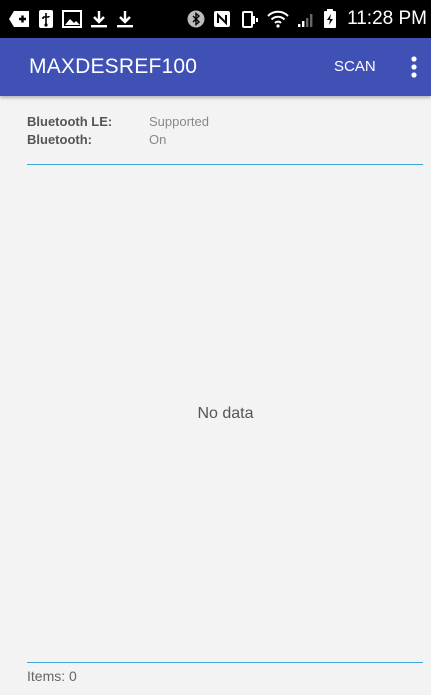 The height and width of the screenshot is (695, 431). What do you see at coordinates (355, 67) in the screenshot?
I see `scan-button: SCAN` at bounding box center [355, 67].